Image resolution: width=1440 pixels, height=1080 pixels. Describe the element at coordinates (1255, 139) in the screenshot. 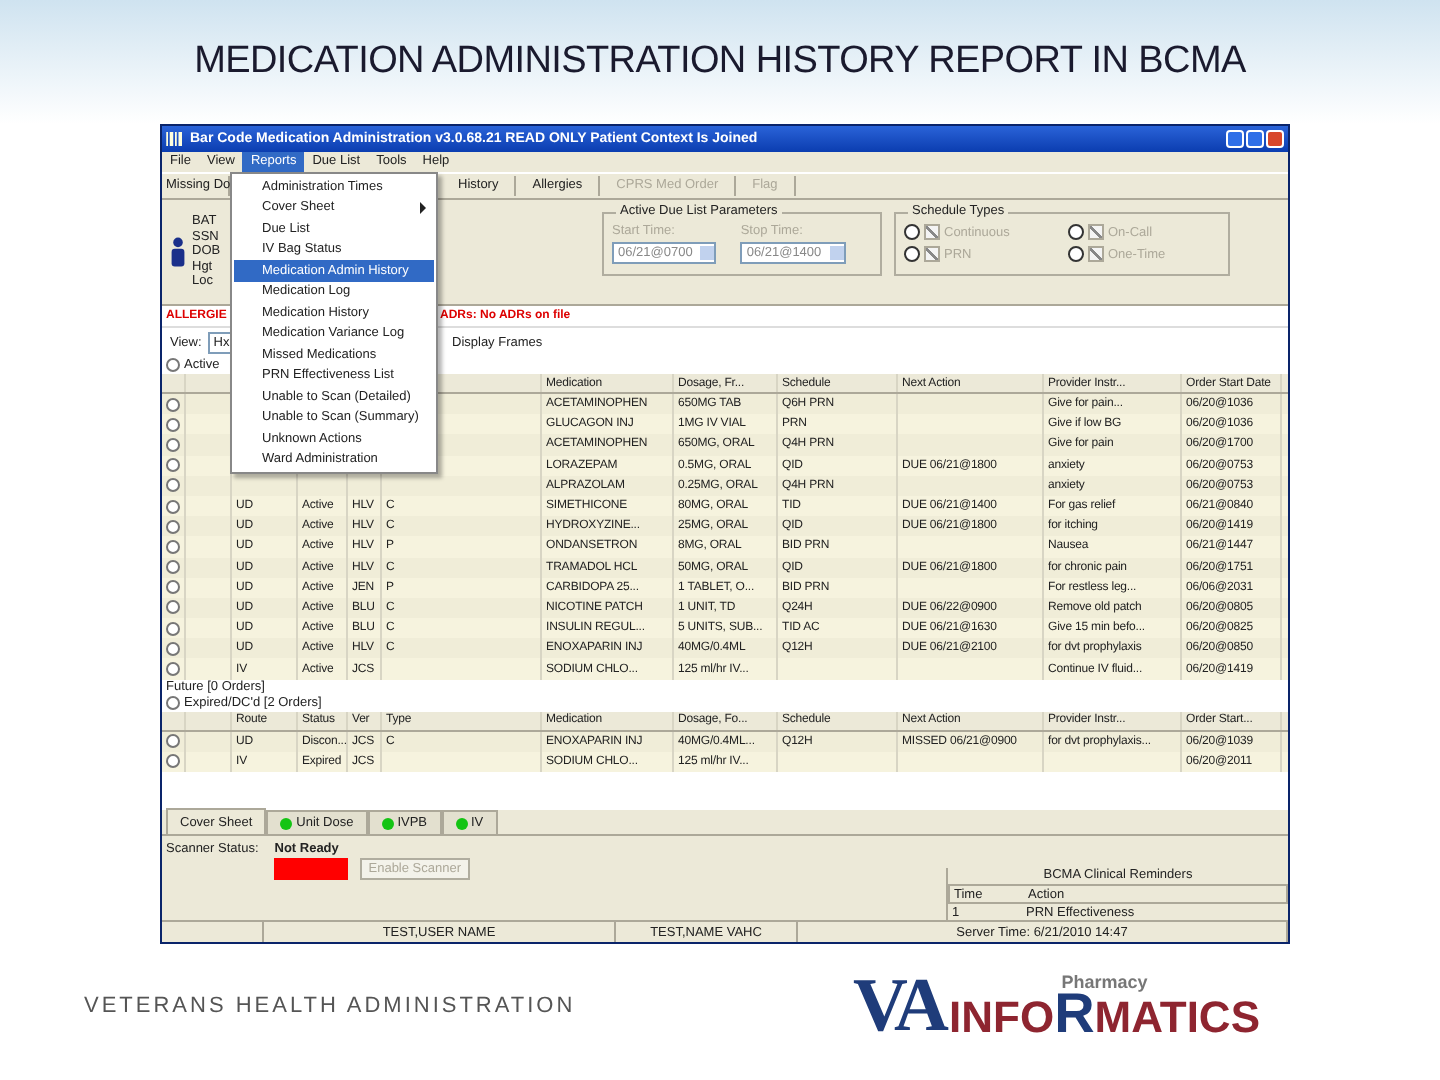

I see `maximize-button` at that location.